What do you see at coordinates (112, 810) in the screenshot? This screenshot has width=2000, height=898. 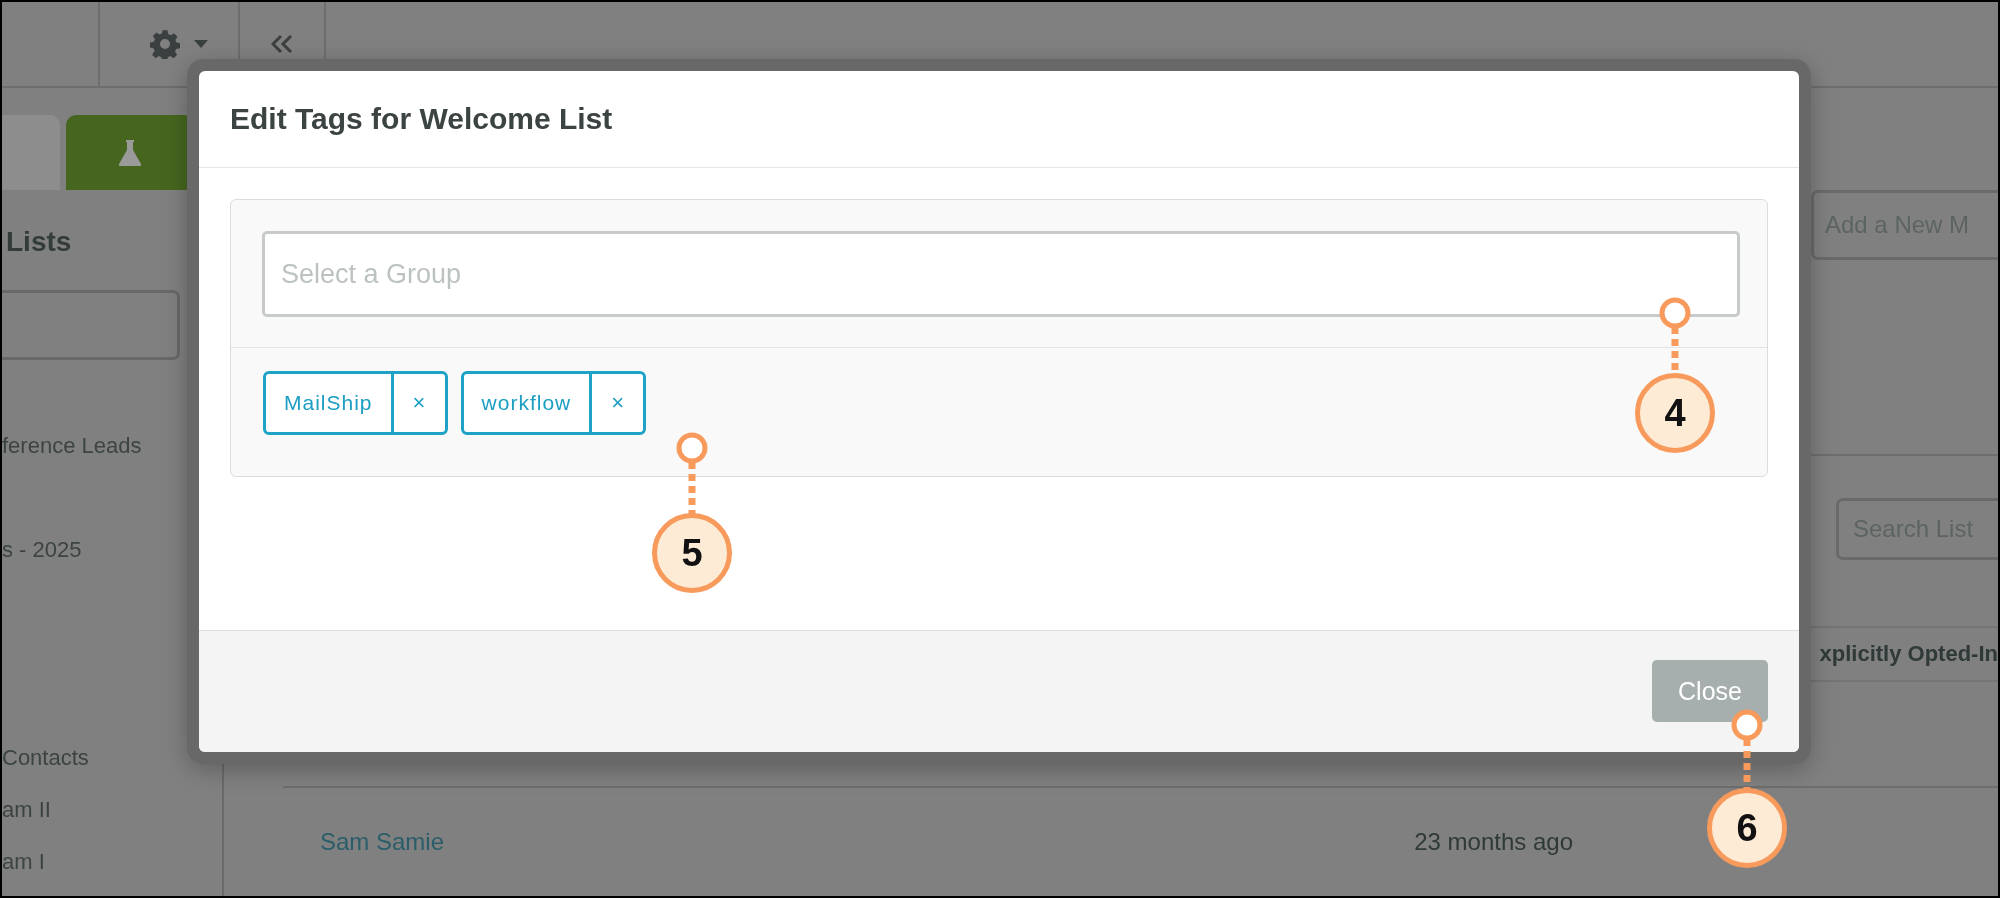 I see `sidebar-item: am II` at bounding box center [112, 810].